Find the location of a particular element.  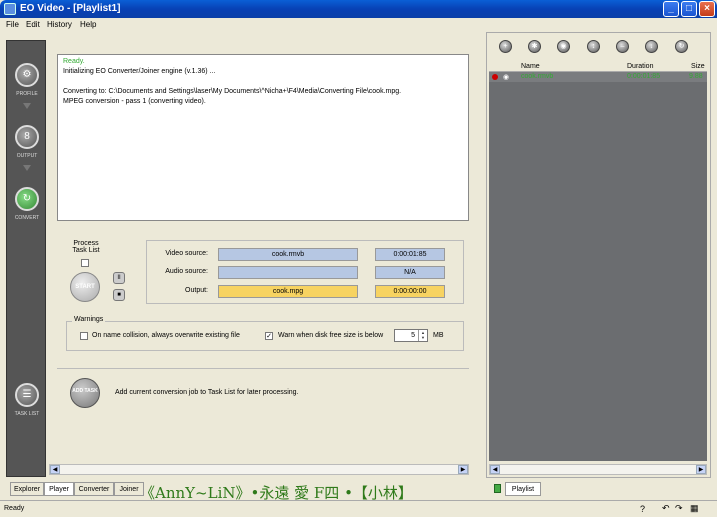

output-icon: 8 is located at coordinates (27, 137).